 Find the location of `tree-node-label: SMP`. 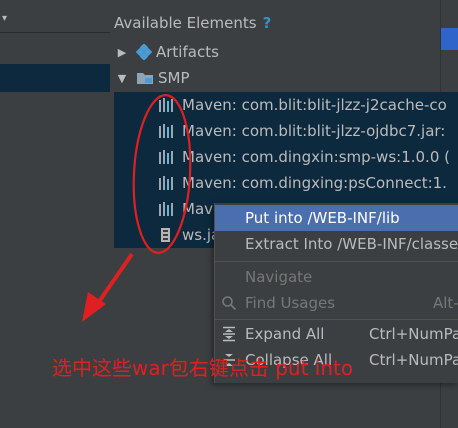

tree-node-label: SMP is located at coordinates (174, 78).